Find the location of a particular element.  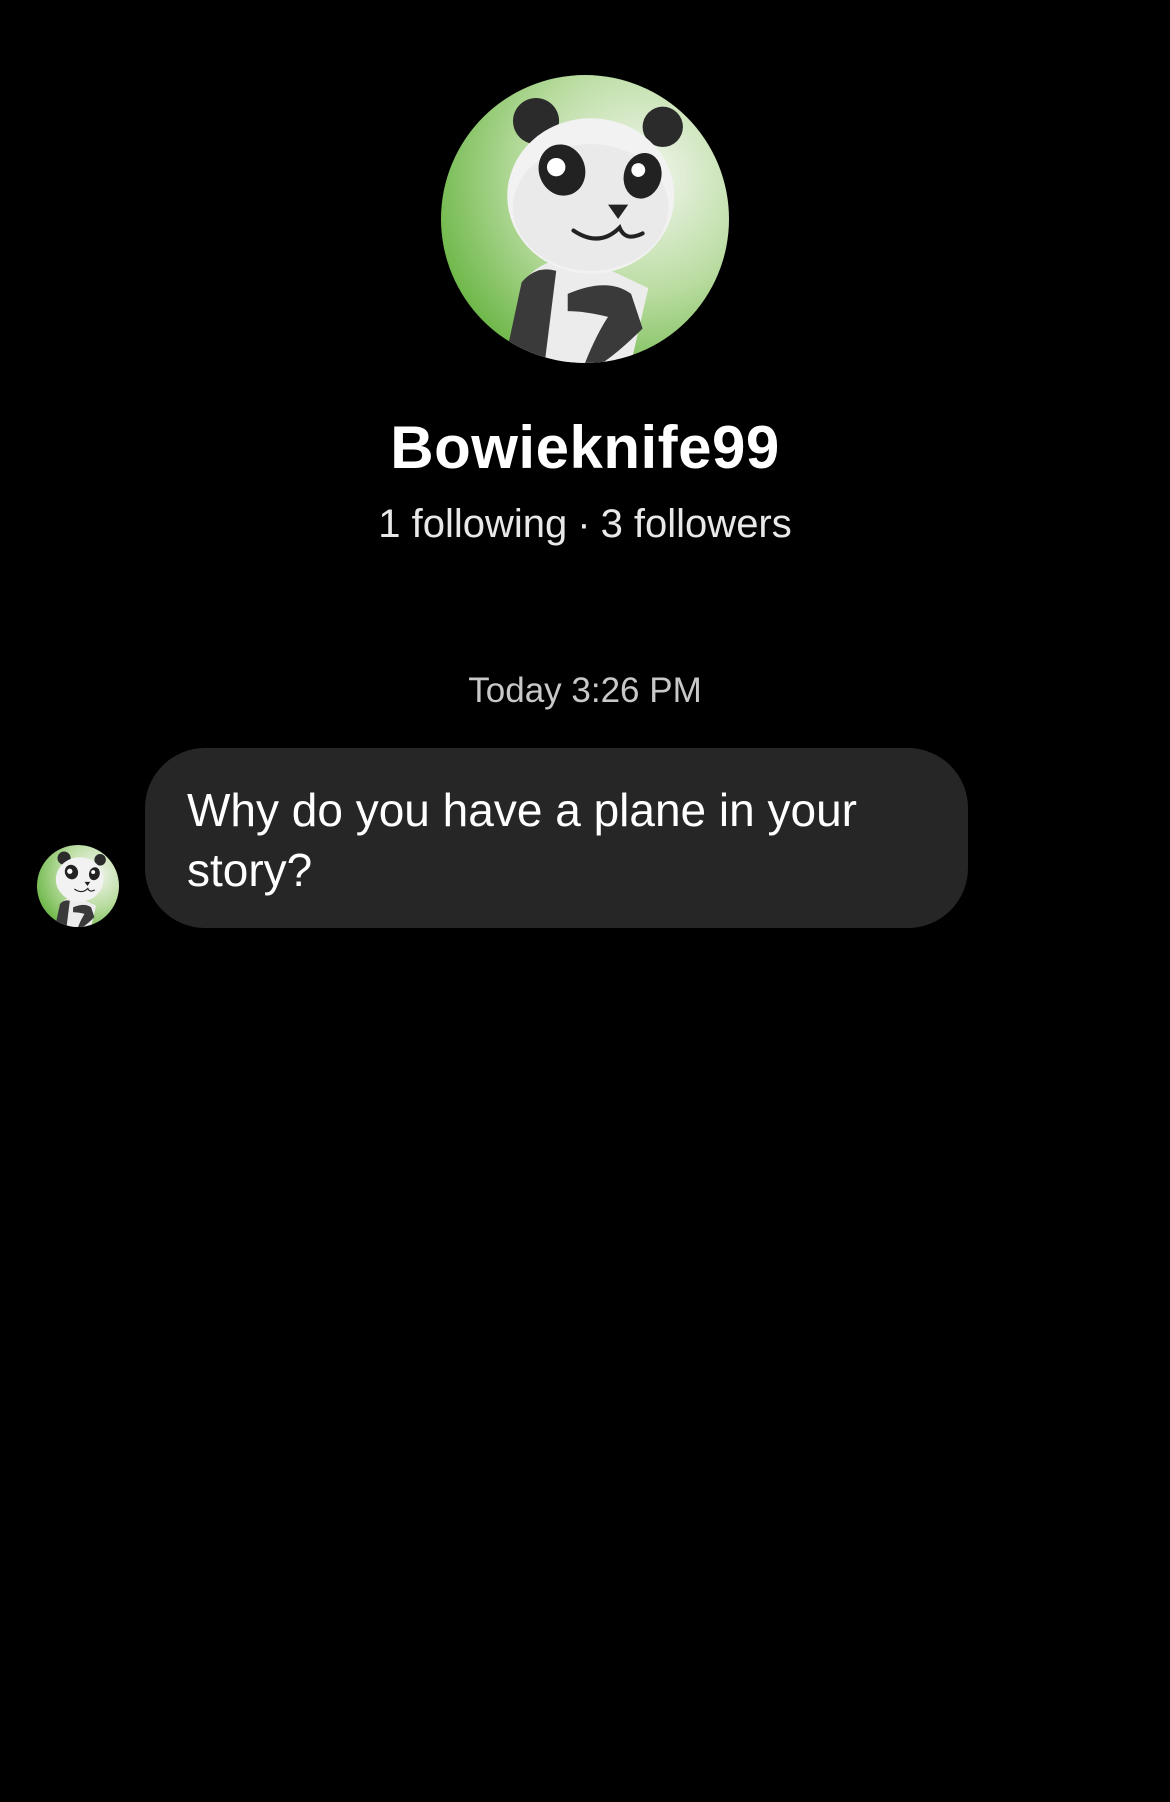

message-row: Why do you have a plane in your story? is located at coordinates (585, 838).